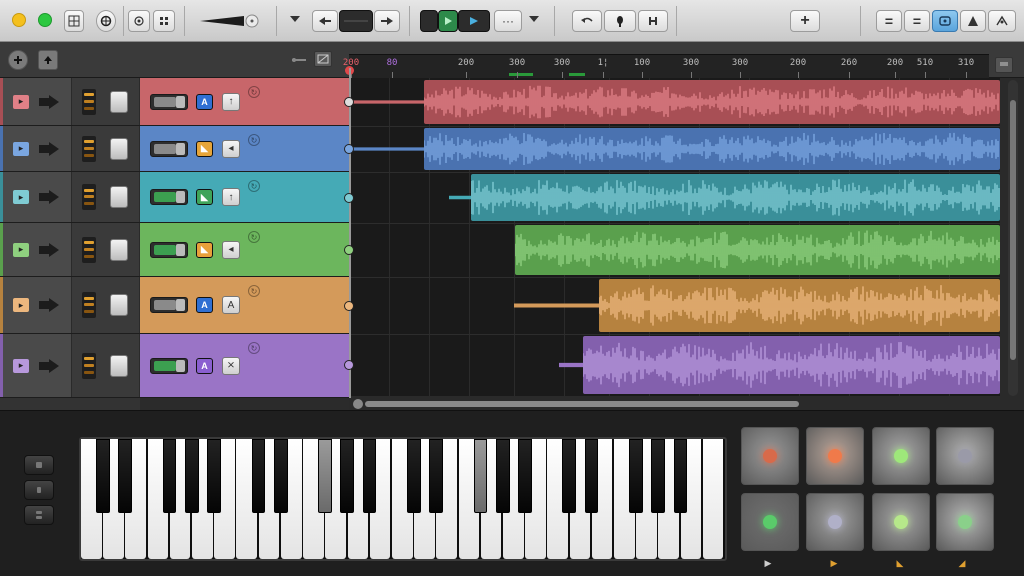 This screenshot has height=576, width=1024. Describe the element at coordinates (231, 365) in the screenshot. I see `solo-button: ⨯` at that location.